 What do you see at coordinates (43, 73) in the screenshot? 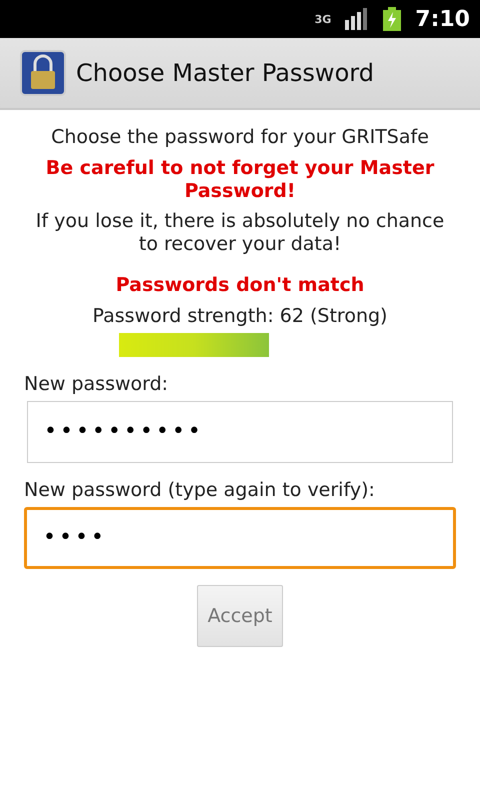
I see `padlock-icon` at bounding box center [43, 73].